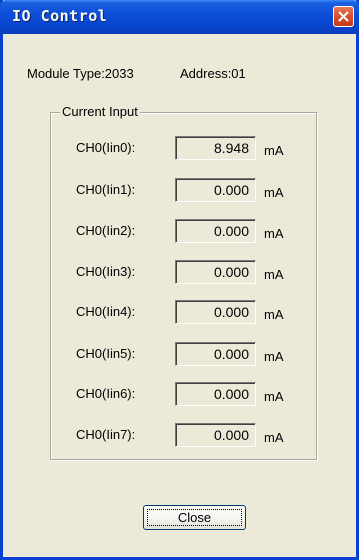 The image size is (359, 560). I want to click on channel-label: CH0(Iin3):, so click(106, 271).